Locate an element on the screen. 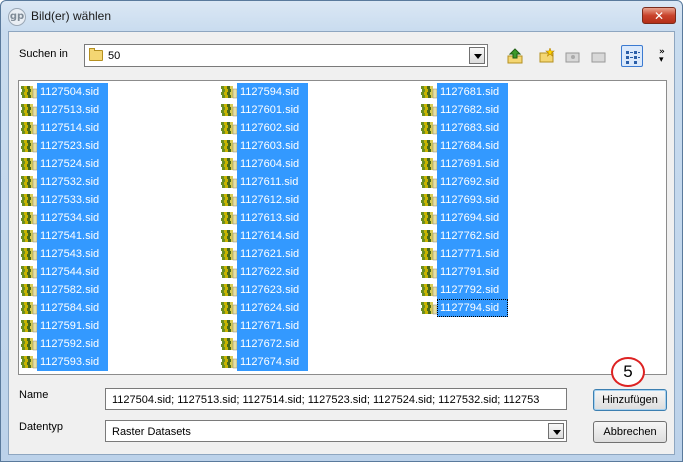 The height and width of the screenshot is (464, 685). file-item: 1127624.sid is located at coordinates (321, 308).